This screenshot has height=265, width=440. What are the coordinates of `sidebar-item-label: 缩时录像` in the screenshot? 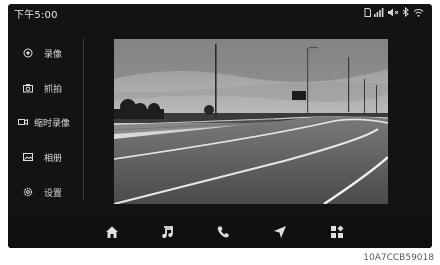 It's located at (52, 124).